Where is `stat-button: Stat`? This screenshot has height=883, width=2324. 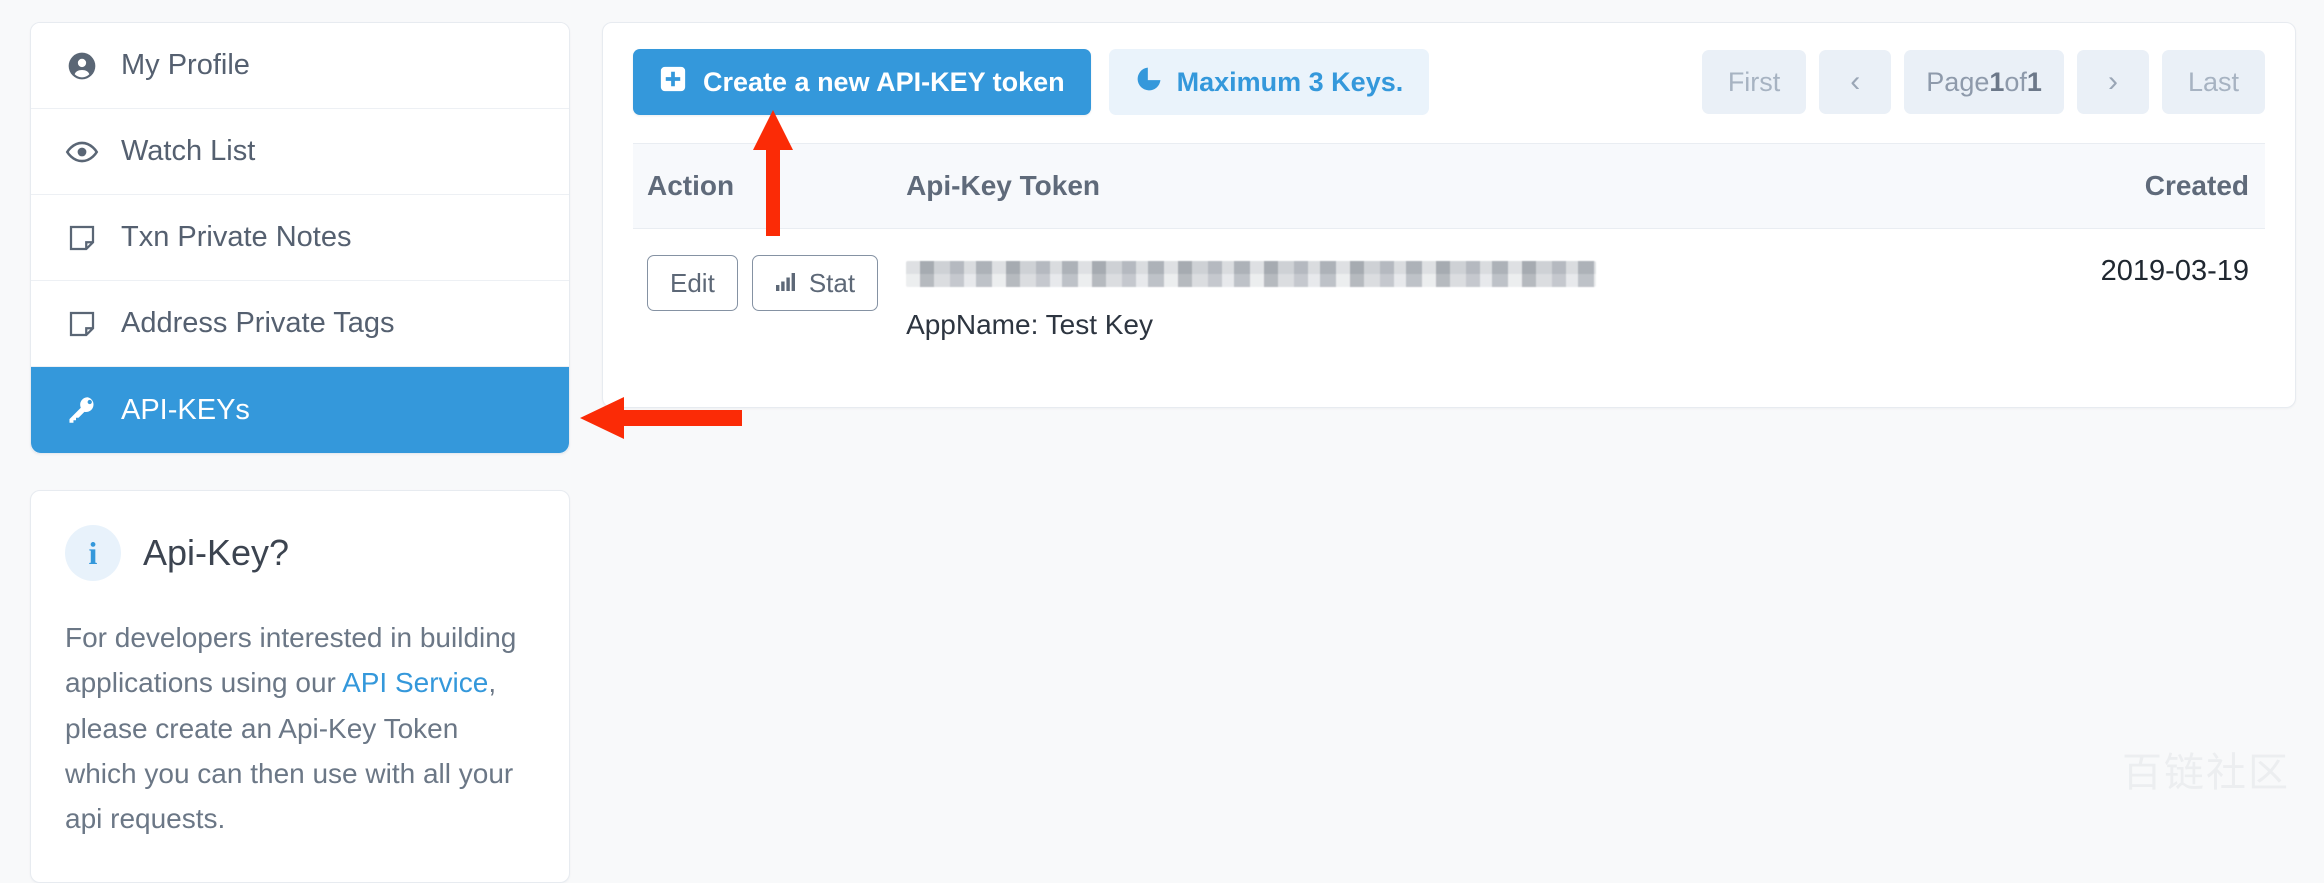 stat-button: Stat is located at coordinates (815, 283).